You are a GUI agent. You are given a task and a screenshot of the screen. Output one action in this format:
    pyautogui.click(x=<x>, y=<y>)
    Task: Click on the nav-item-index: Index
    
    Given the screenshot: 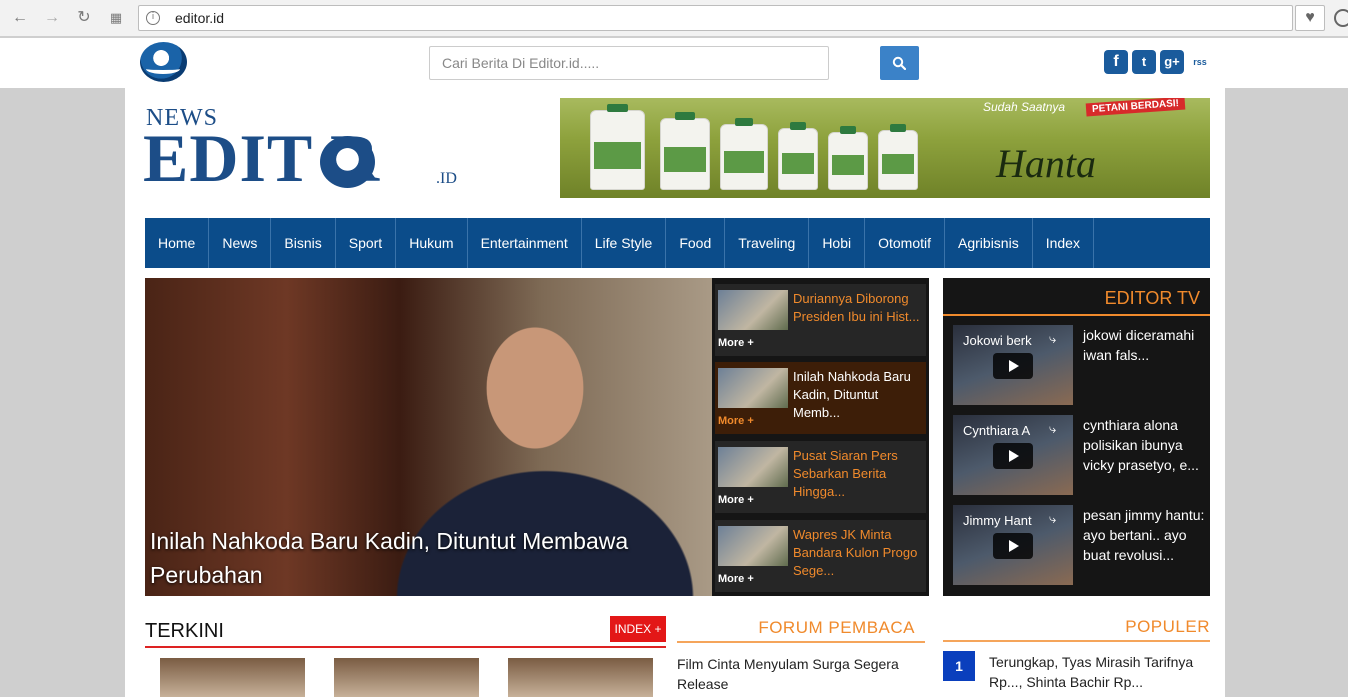 What is the action you would take?
    pyautogui.click(x=1063, y=243)
    